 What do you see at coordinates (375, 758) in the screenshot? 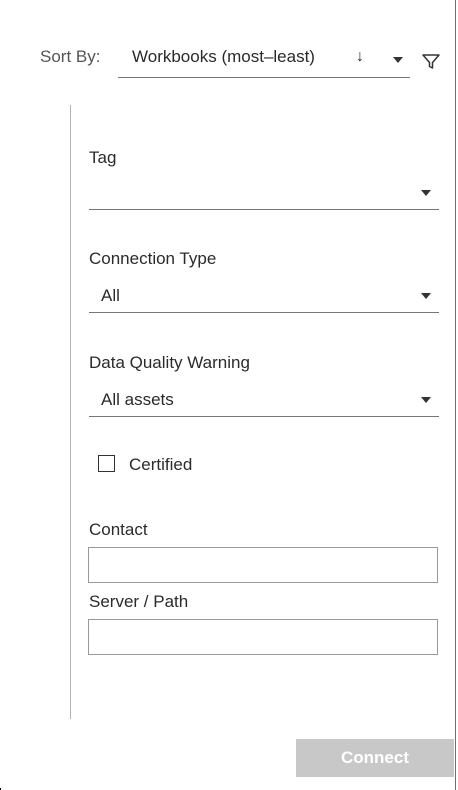
I see `connect-button: Connect` at bounding box center [375, 758].